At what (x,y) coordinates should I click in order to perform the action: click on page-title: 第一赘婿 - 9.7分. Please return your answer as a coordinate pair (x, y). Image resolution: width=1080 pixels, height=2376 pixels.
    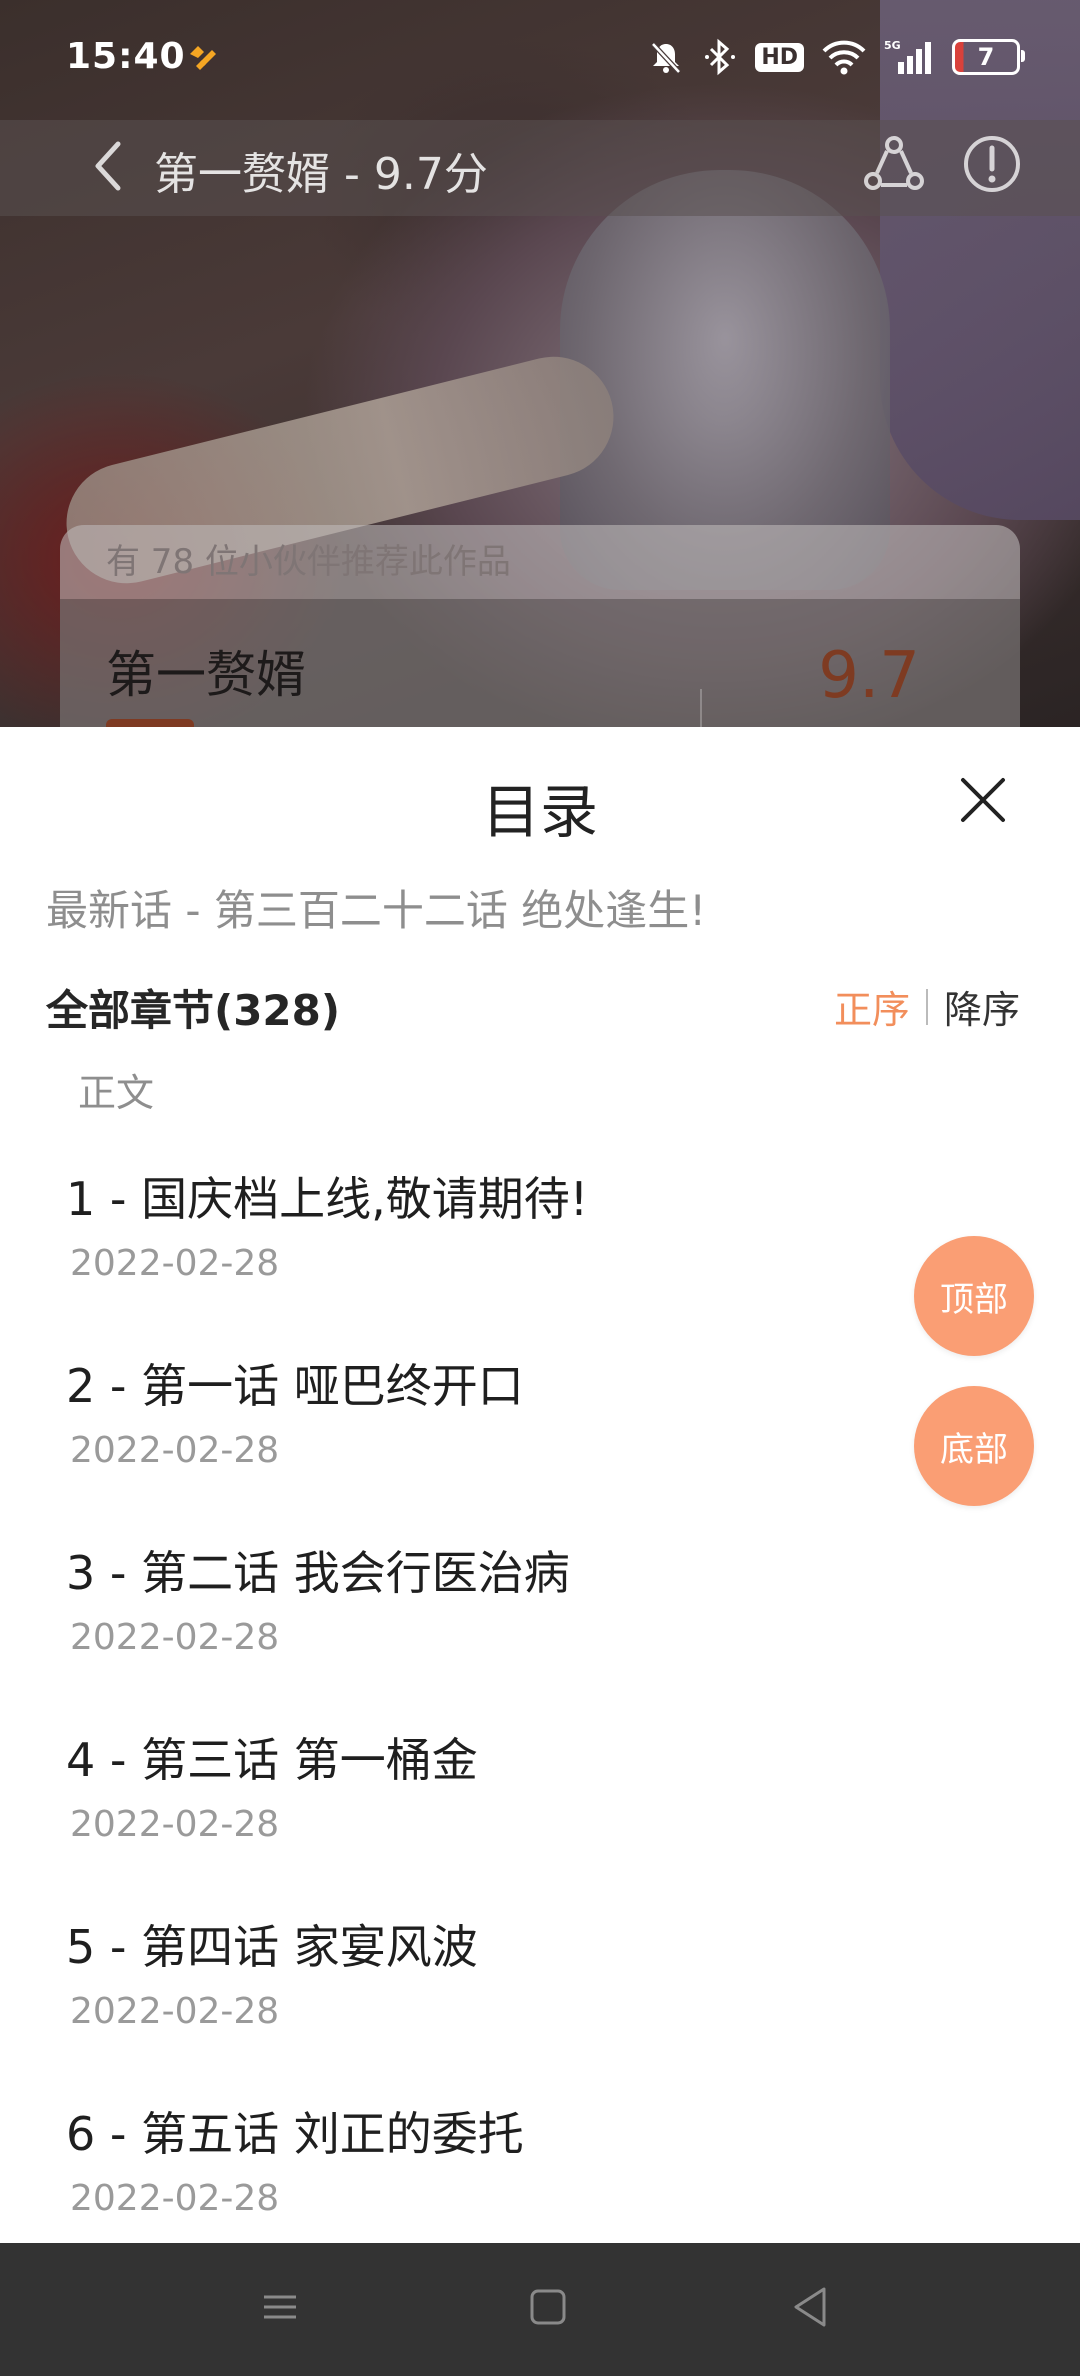
    Looking at the image, I should click on (321, 174).